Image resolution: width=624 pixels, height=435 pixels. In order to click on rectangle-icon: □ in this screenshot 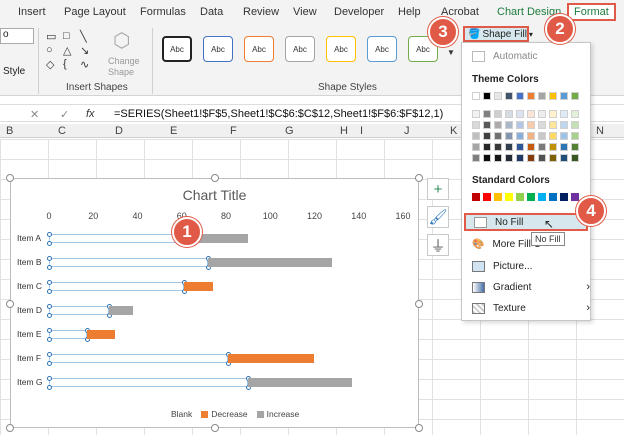, I will do `click(66, 36)`.